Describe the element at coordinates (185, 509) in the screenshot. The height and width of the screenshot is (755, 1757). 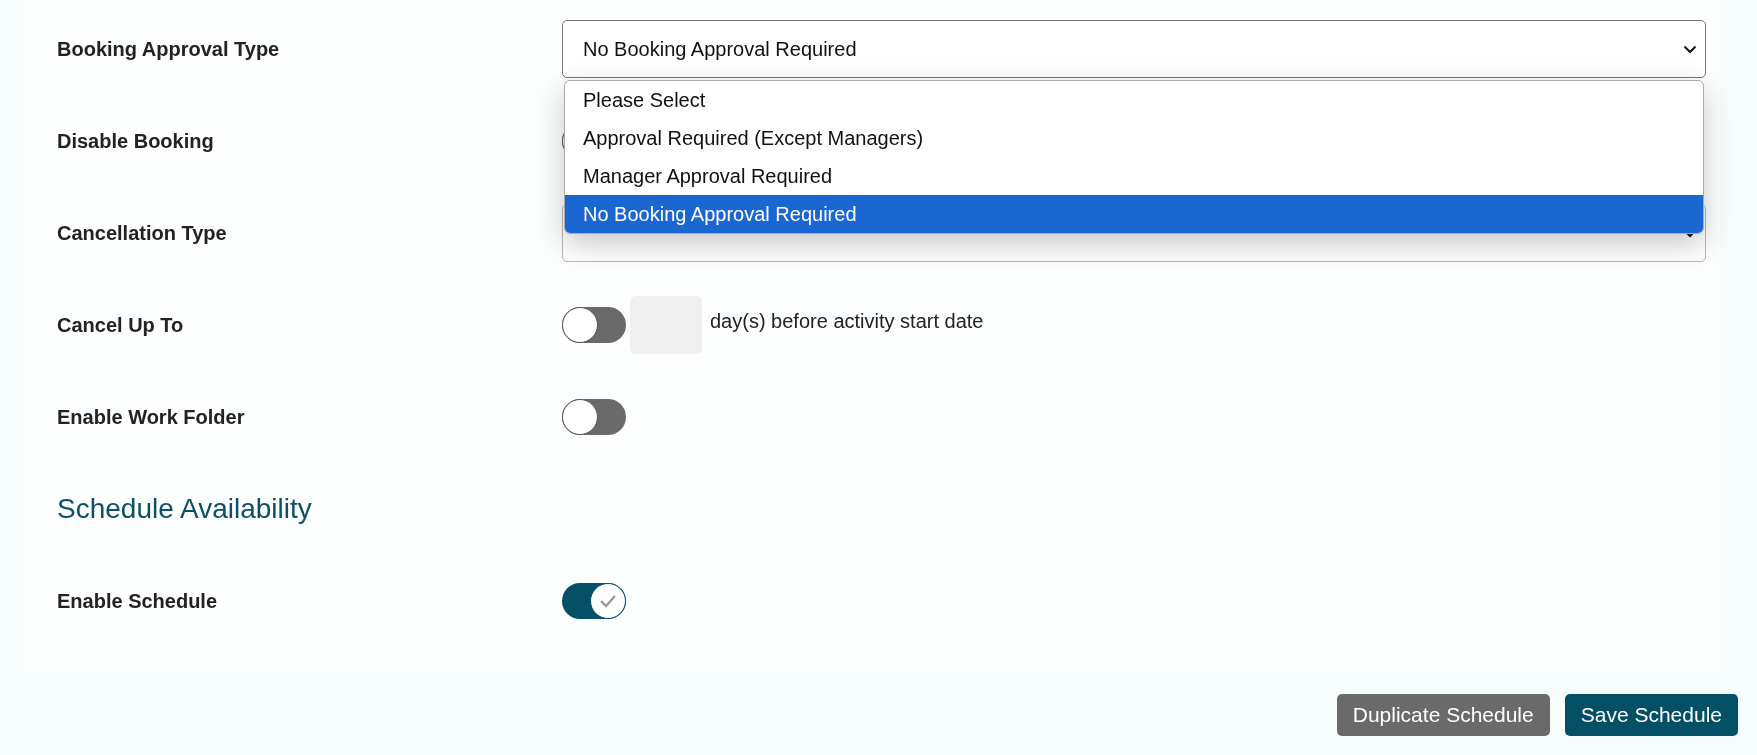
I see `section-heading: Schedule Availability` at that location.